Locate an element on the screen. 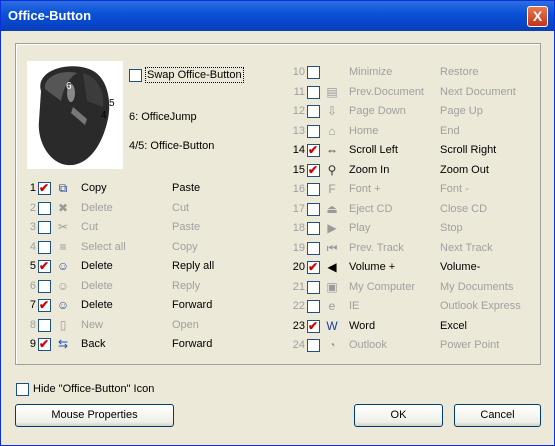 The image size is (555, 446). option-row: 10 Minimize Restore is located at coordinates (409, 73).